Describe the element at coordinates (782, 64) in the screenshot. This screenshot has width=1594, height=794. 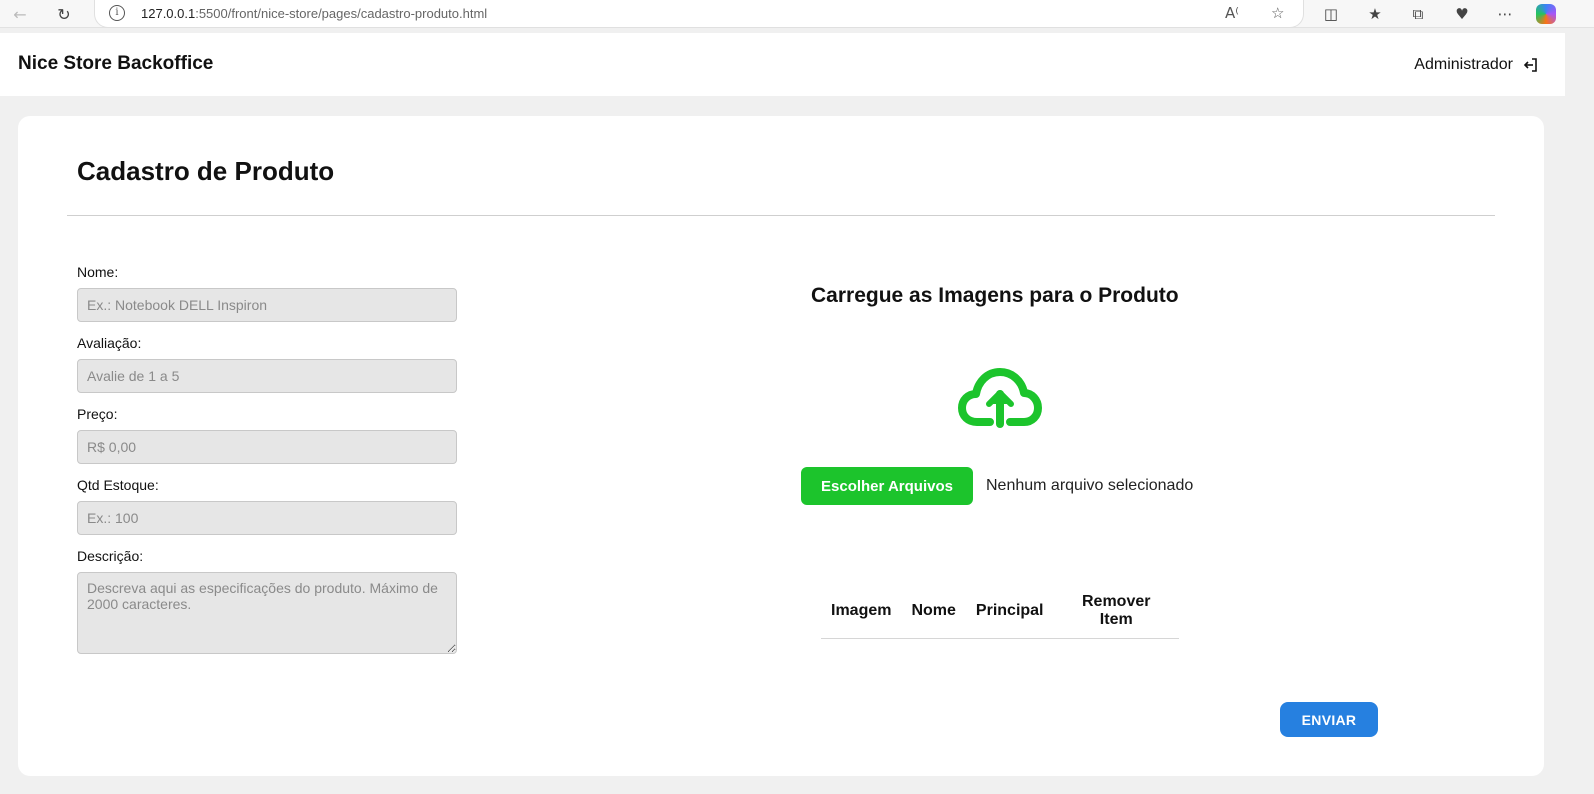
I see `app-header: Nice Store Backoffice Administrador` at that location.